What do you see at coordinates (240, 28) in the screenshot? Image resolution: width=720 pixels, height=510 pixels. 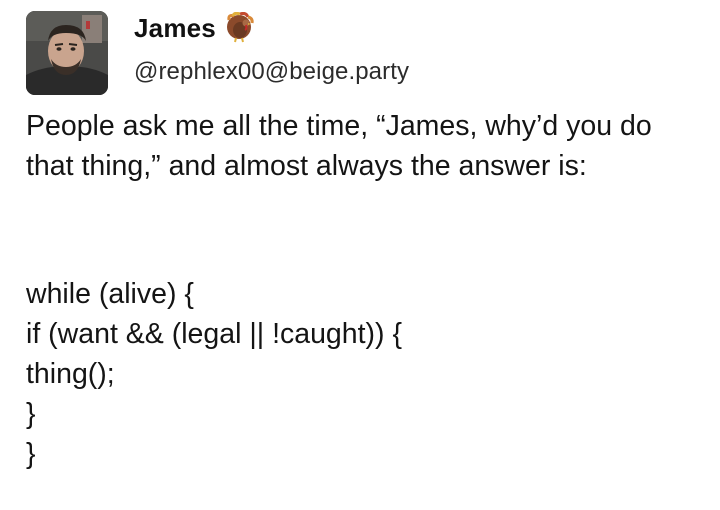 I see `turkey-icon` at bounding box center [240, 28].